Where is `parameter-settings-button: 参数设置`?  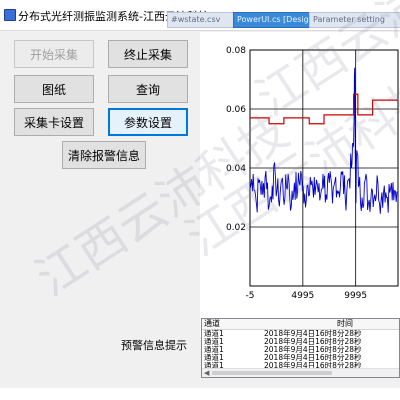 parameter-settings-button: 参数设置 is located at coordinates (148, 122).